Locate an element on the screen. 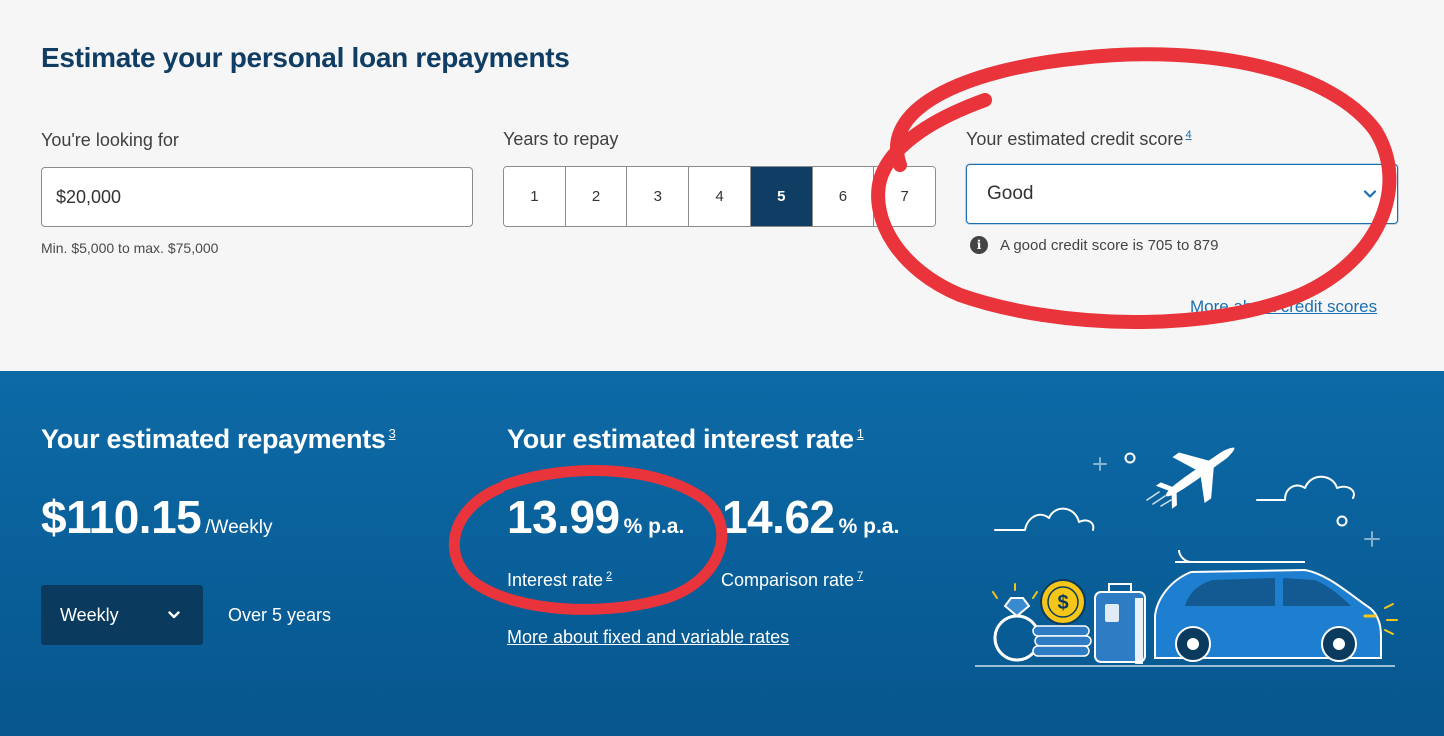 Image resolution: width=1444 pixels, height=736 pixels. credit-info-text: A good credit score is 705 to 879 is located at coordinates (1109, 245).